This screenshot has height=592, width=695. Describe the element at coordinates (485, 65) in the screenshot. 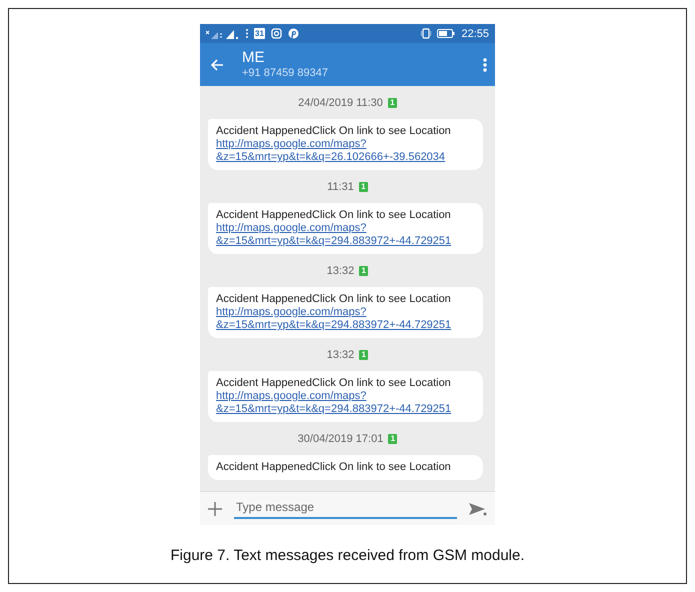

I see `overflow-menu-icon` at that location.